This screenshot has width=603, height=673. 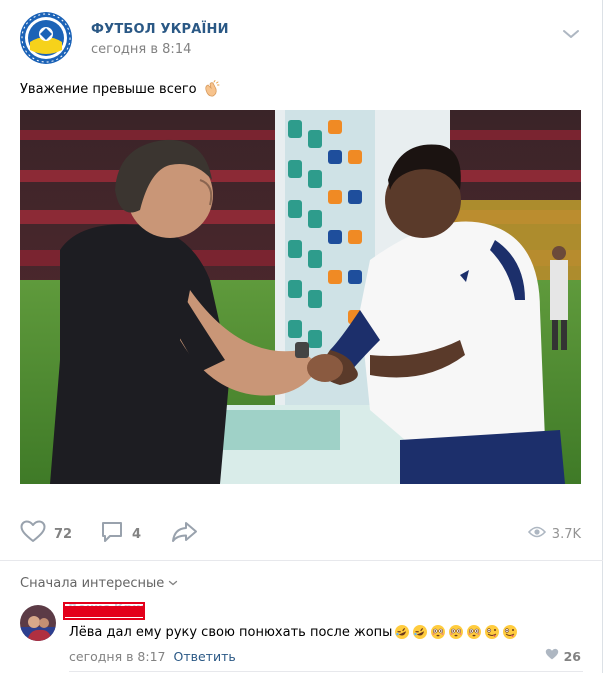 I want to click on comments-sort-dropdown: Сначала интересные, so click(x=99, y=583).